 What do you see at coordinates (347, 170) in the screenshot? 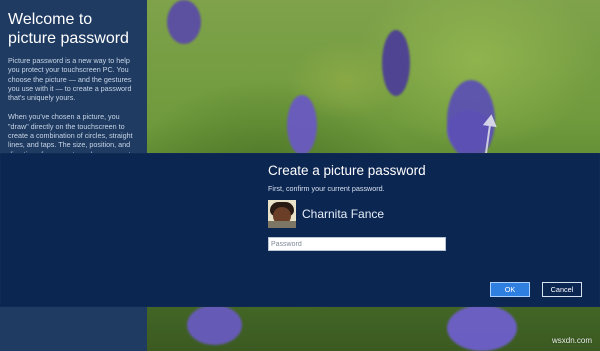
I see `dialog-title: Create a picture password` at bounding box center [347, 170].